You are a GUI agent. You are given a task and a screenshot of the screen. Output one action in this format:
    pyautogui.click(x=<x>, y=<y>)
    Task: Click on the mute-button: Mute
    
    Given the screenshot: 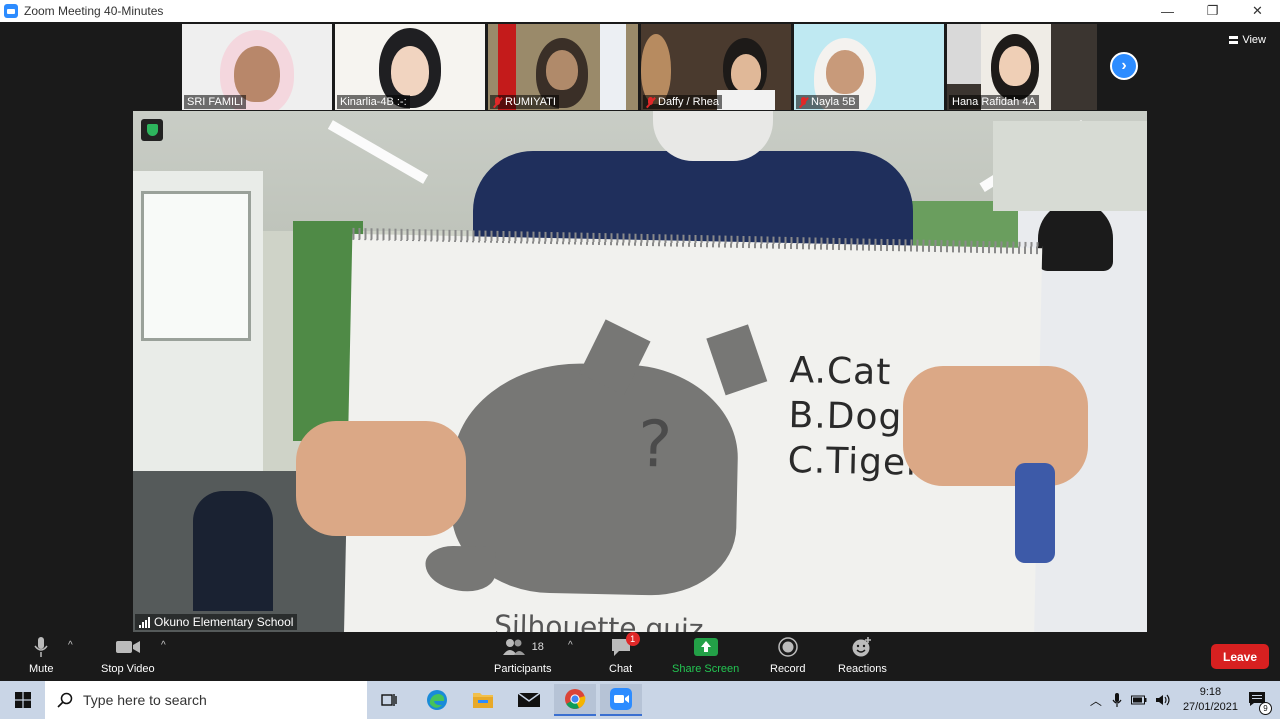 What is the action you would take?
    pyautogui.click(x=41, y=655)
    